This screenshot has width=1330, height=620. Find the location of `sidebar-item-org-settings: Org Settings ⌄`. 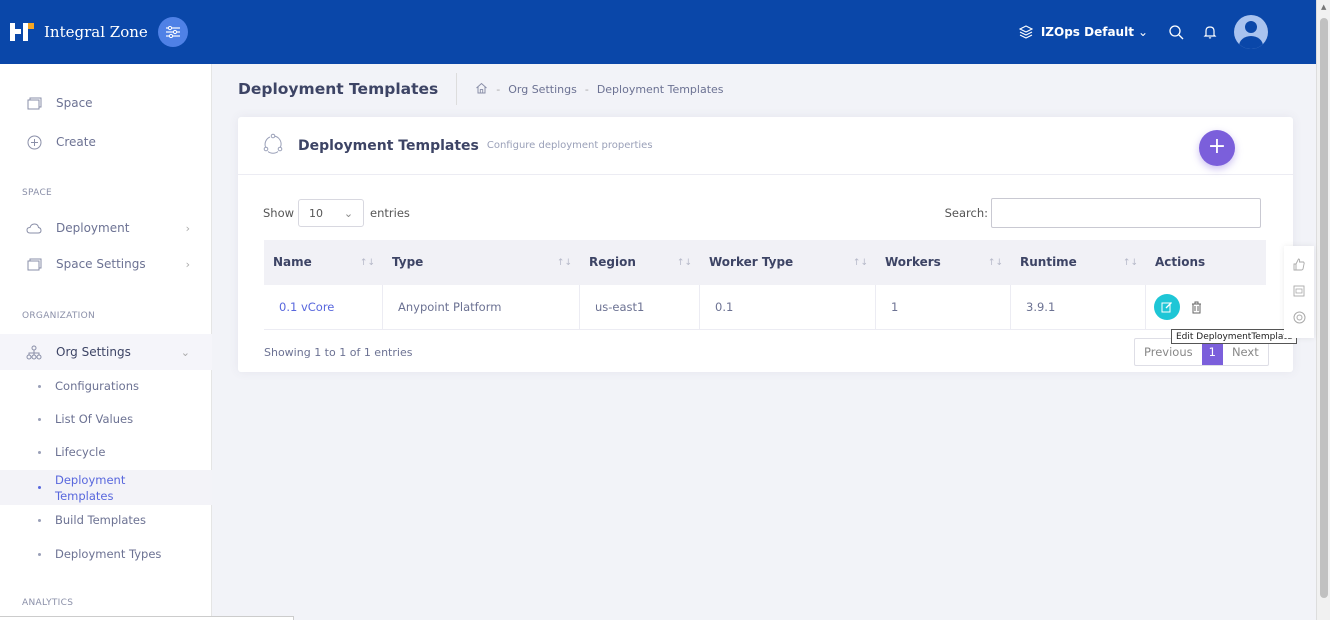

sidebar-item-org-settings: Org Settings ⌄ is located at coordinates (106, 352).